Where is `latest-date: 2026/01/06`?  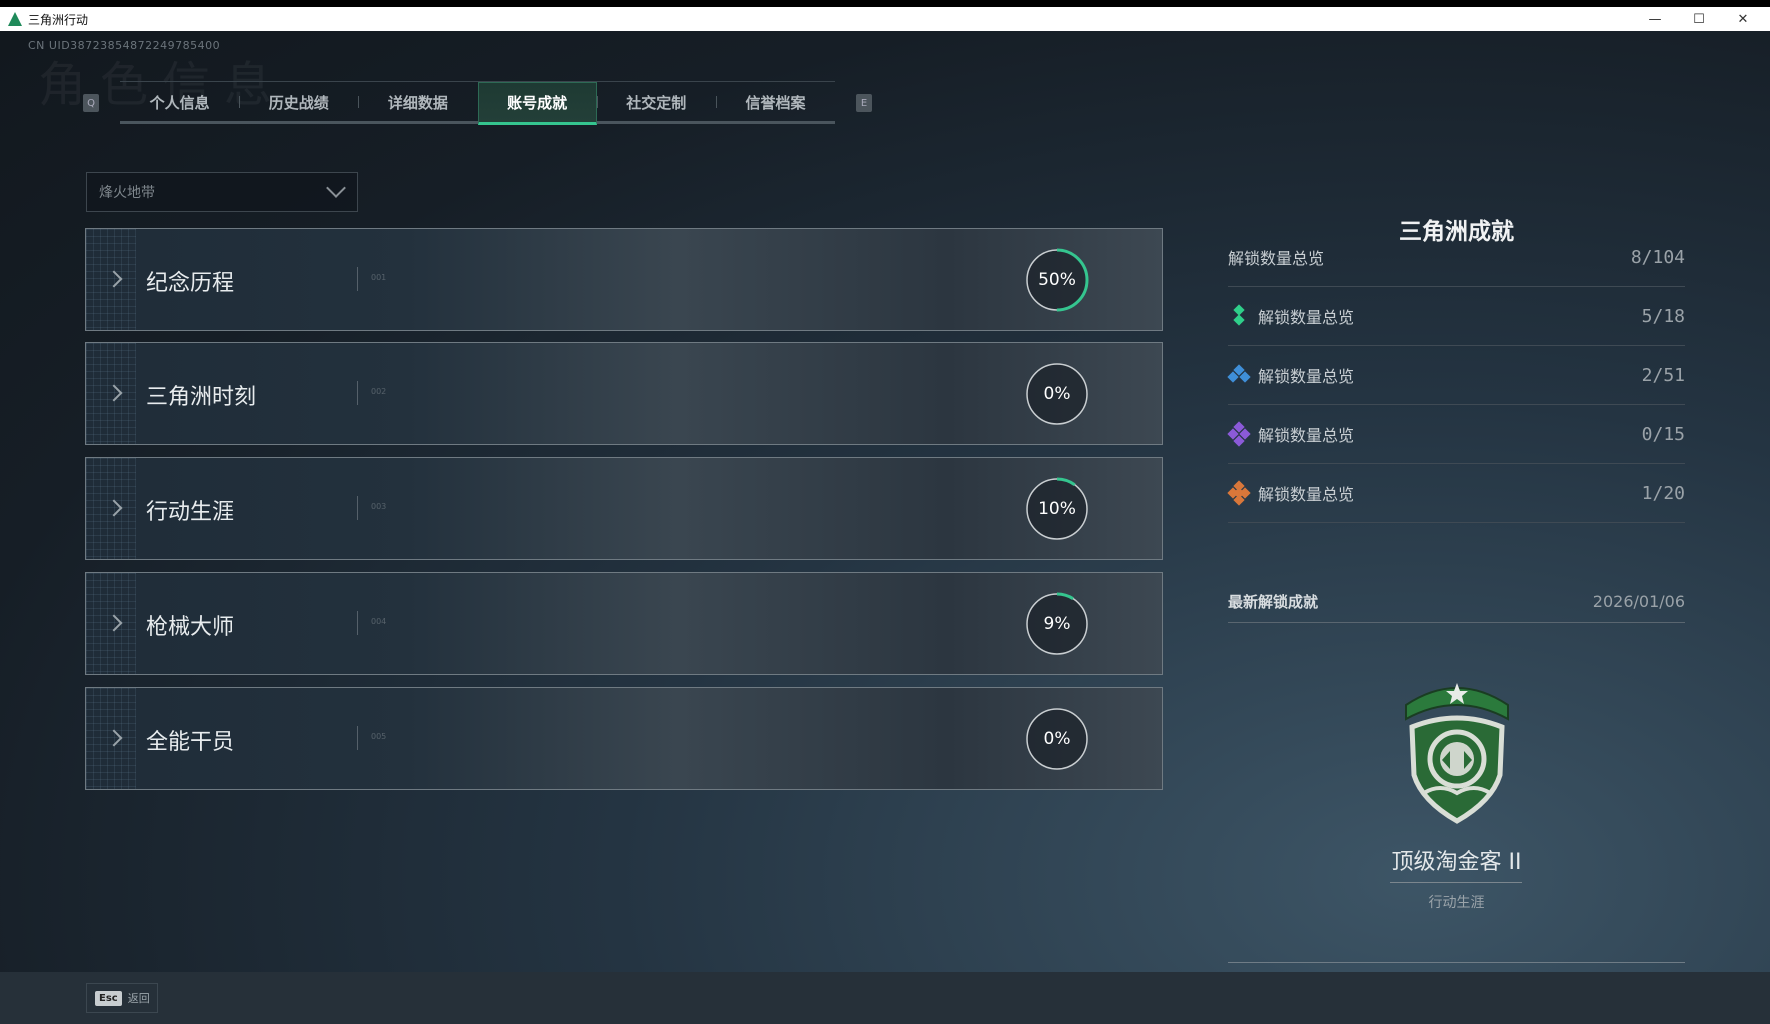 latest-date: 2026/01/06 is located at coordinates (1638, 601).